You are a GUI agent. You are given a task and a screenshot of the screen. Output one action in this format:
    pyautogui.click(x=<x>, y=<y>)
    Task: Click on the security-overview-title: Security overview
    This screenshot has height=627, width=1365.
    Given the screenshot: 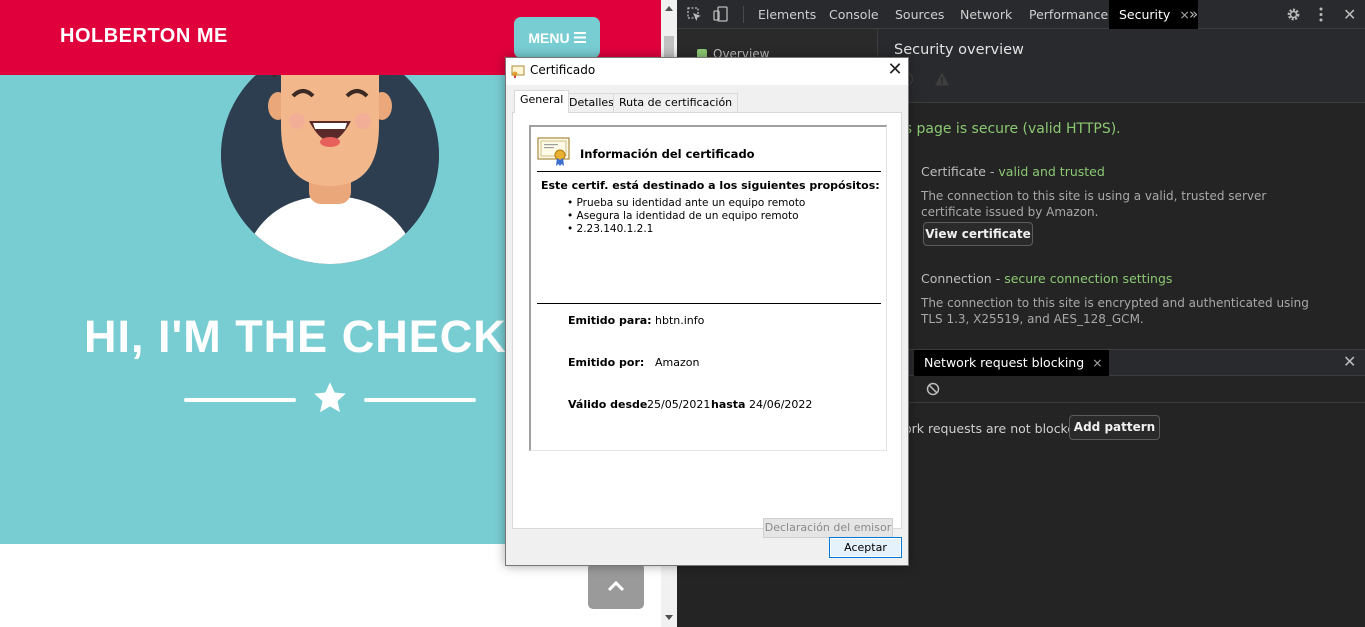 What is the action you would take?
    pyautogui.click(x=959, y=50)
    